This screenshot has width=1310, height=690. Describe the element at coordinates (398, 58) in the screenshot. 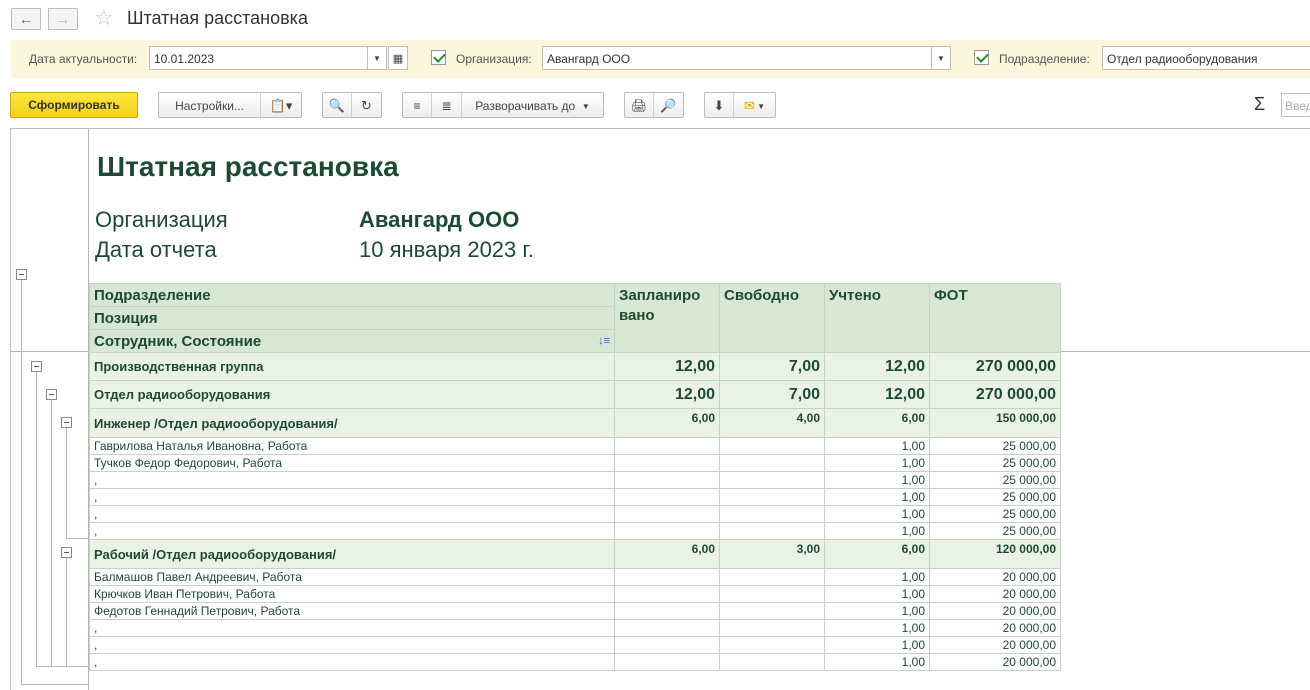

I see `calendar-icon: ▦` at that location.